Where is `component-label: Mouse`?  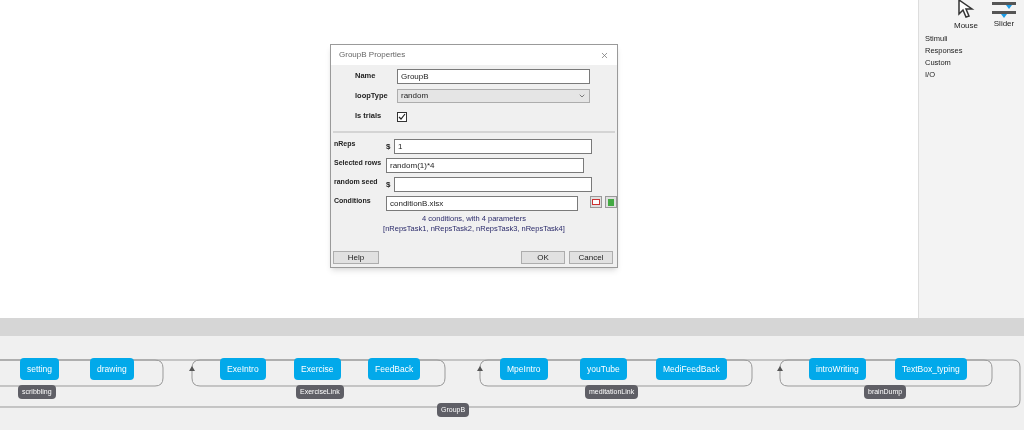
component-label: Mouse is located at coordinates (966, 26).